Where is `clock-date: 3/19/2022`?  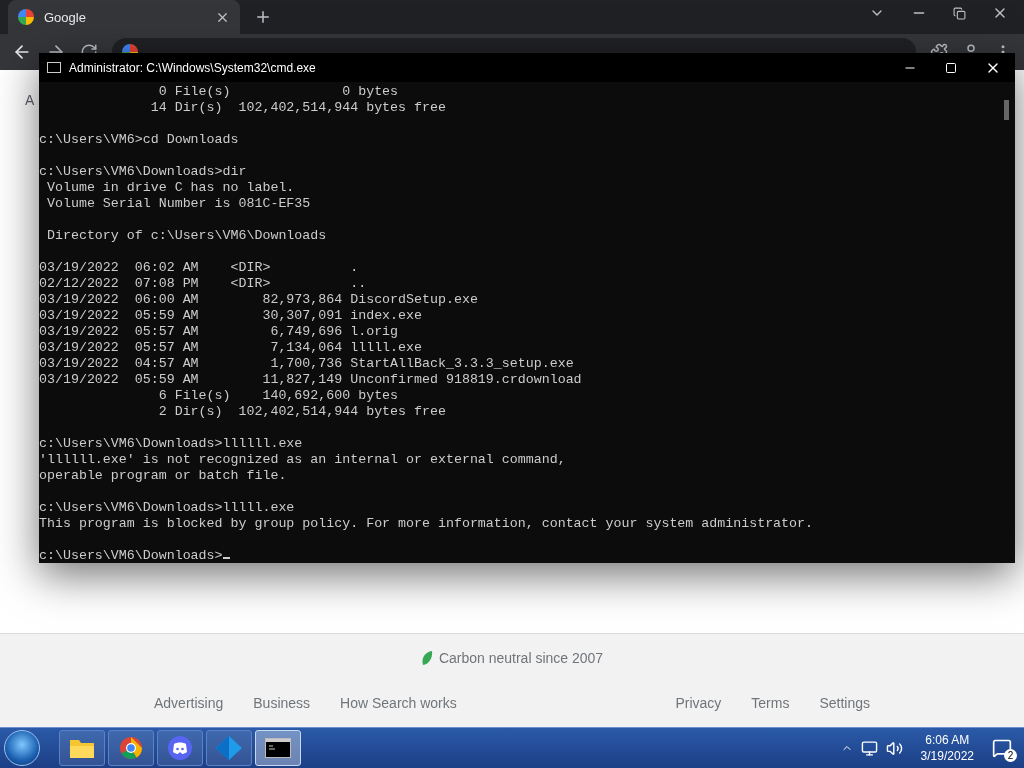
clock-date: 3/19/2022 is located at coordinates (947, 756).